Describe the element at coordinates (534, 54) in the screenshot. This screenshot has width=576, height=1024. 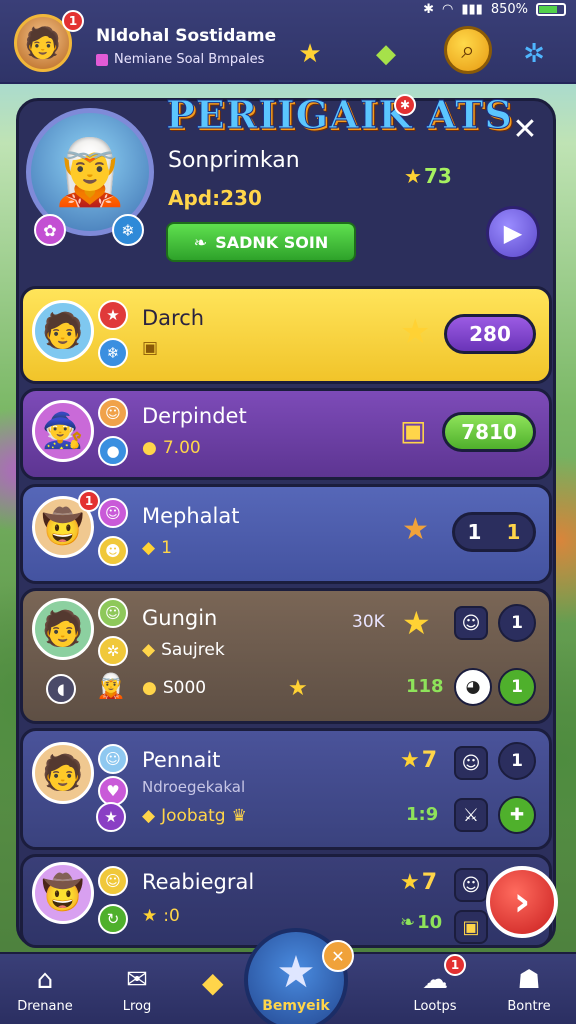
I see `settings-gear-icon: ✲` at that location.